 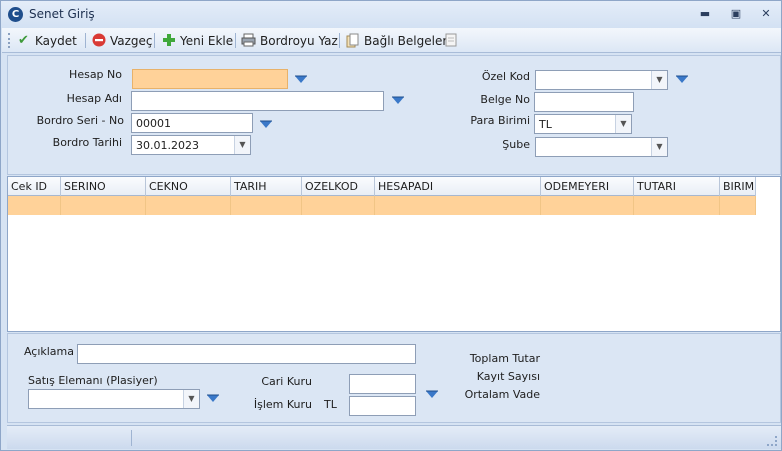 What do you see at coordinates (301, 80) in the screenshot?
I see `hesap-no-filter-dropdown-icon` at bounding box center [301, 80].